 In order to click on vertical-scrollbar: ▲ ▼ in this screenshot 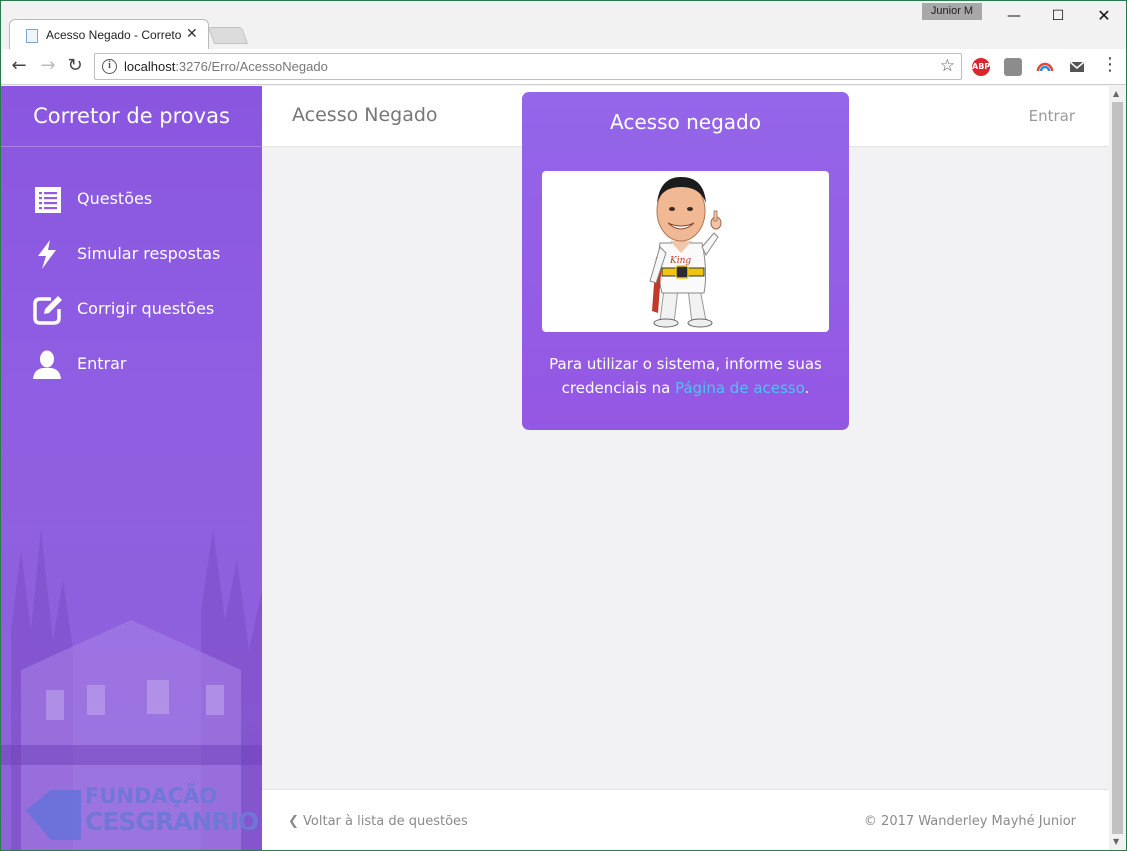, I will do `click(1117, 468)`.